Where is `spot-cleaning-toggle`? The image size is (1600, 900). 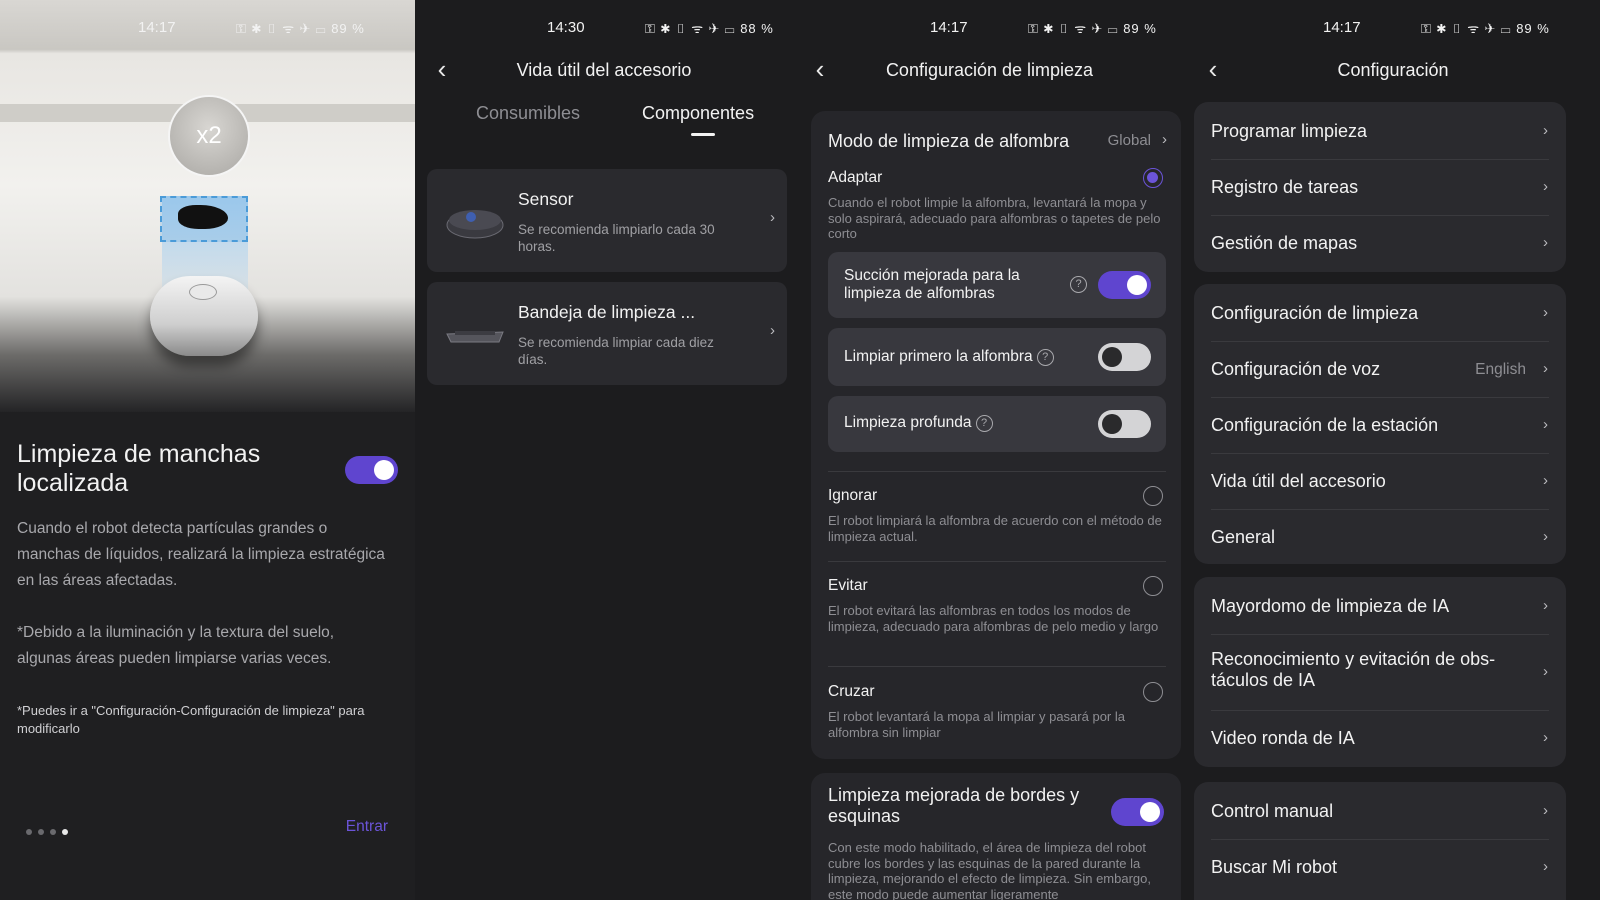 spot-cleaning-toggle is located at coordinates (371, 470).